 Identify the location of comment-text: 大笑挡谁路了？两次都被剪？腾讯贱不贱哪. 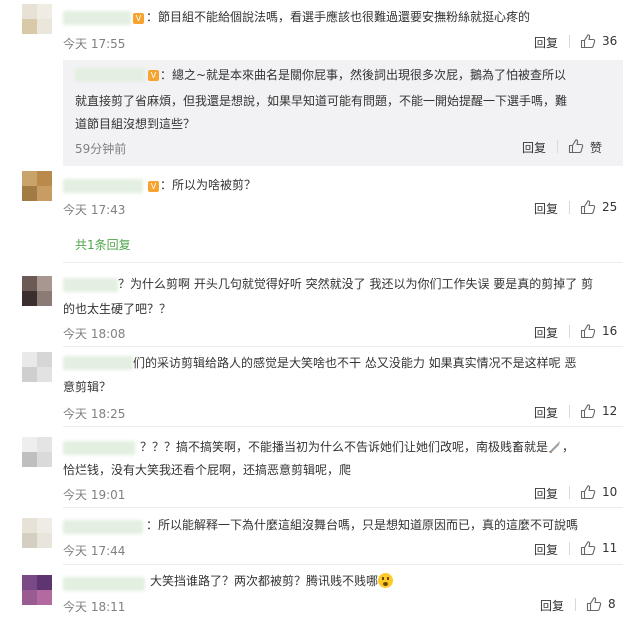
(272, 581).